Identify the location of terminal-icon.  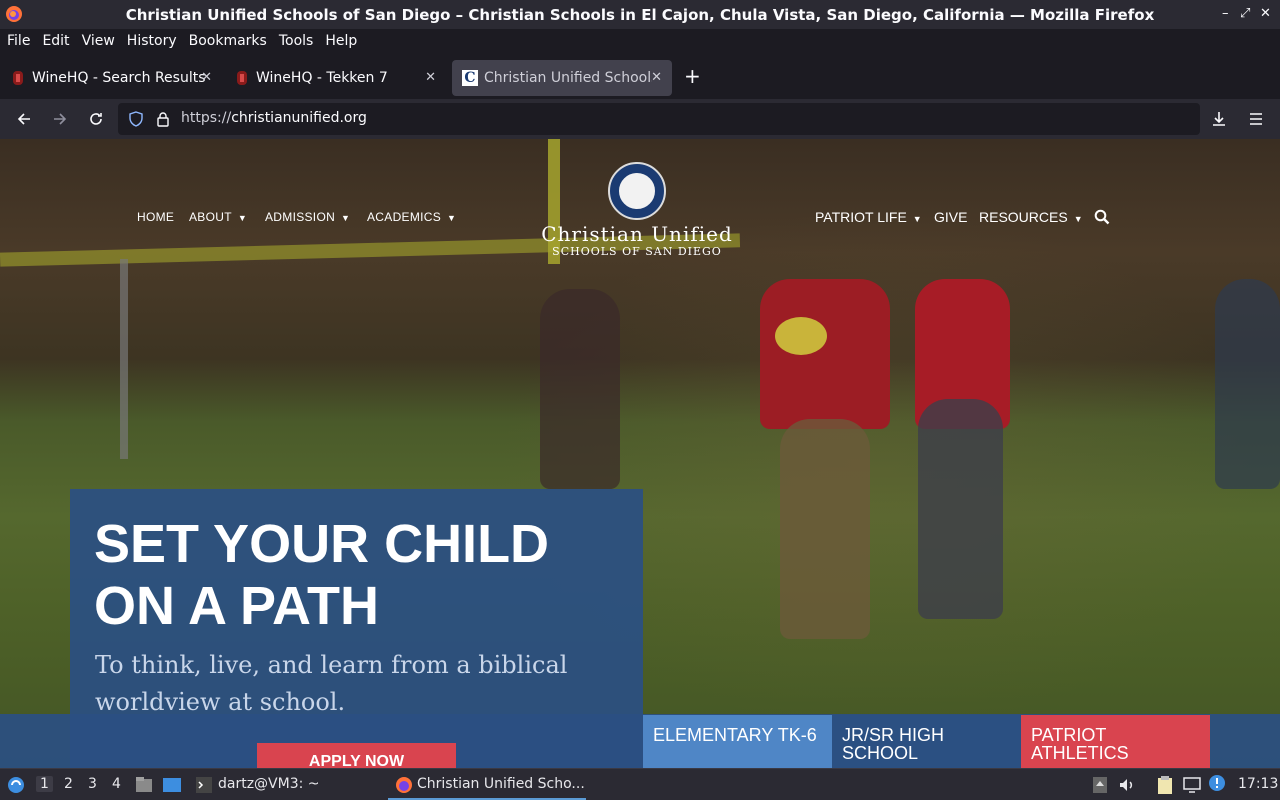
(204, 785).